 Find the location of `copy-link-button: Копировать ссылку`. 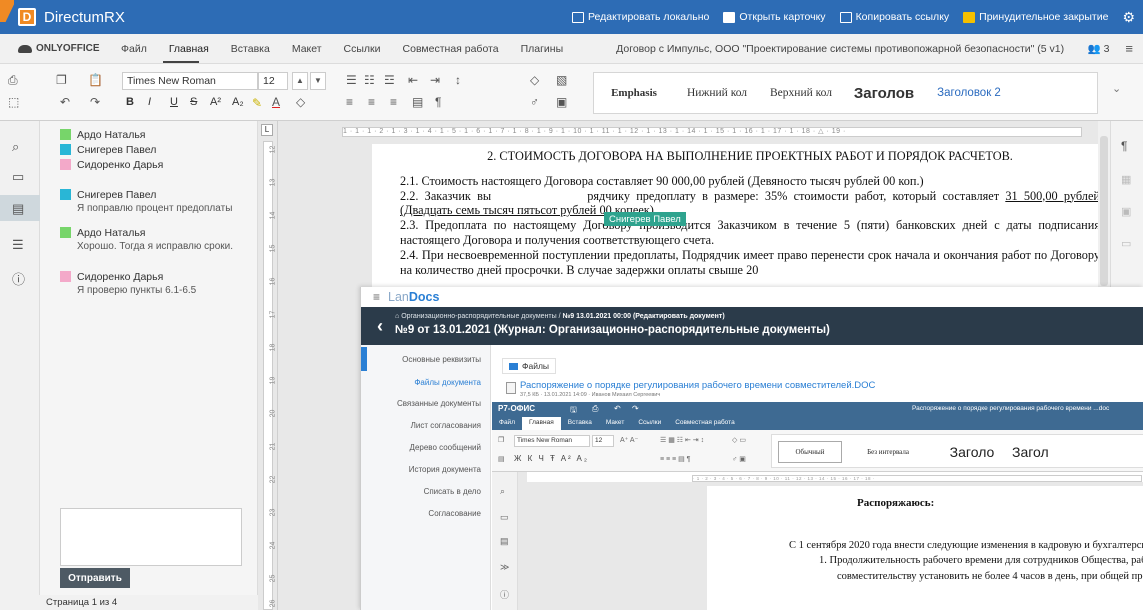

copy-link-button: Копировать ссылку is located at coordinates (894, 17).